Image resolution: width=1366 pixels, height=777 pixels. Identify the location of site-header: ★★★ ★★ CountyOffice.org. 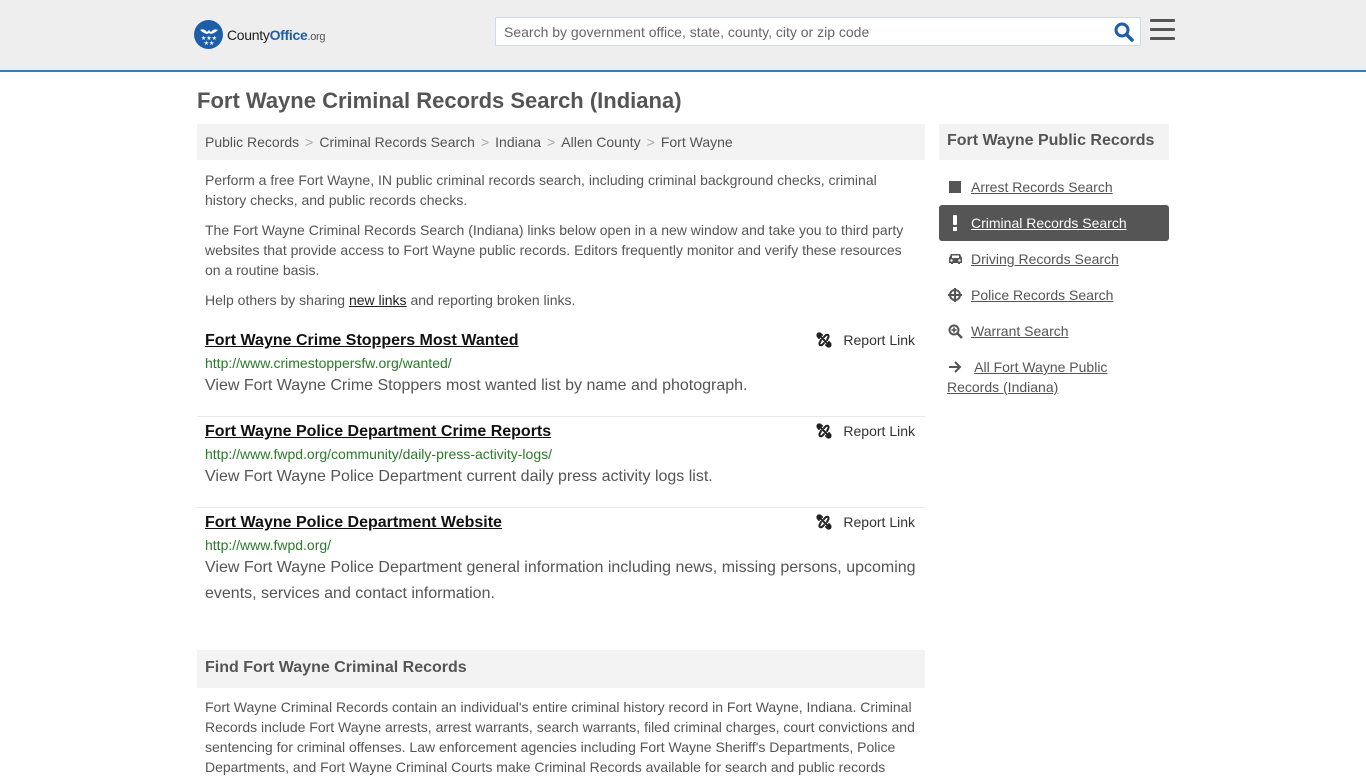
(683, 36).